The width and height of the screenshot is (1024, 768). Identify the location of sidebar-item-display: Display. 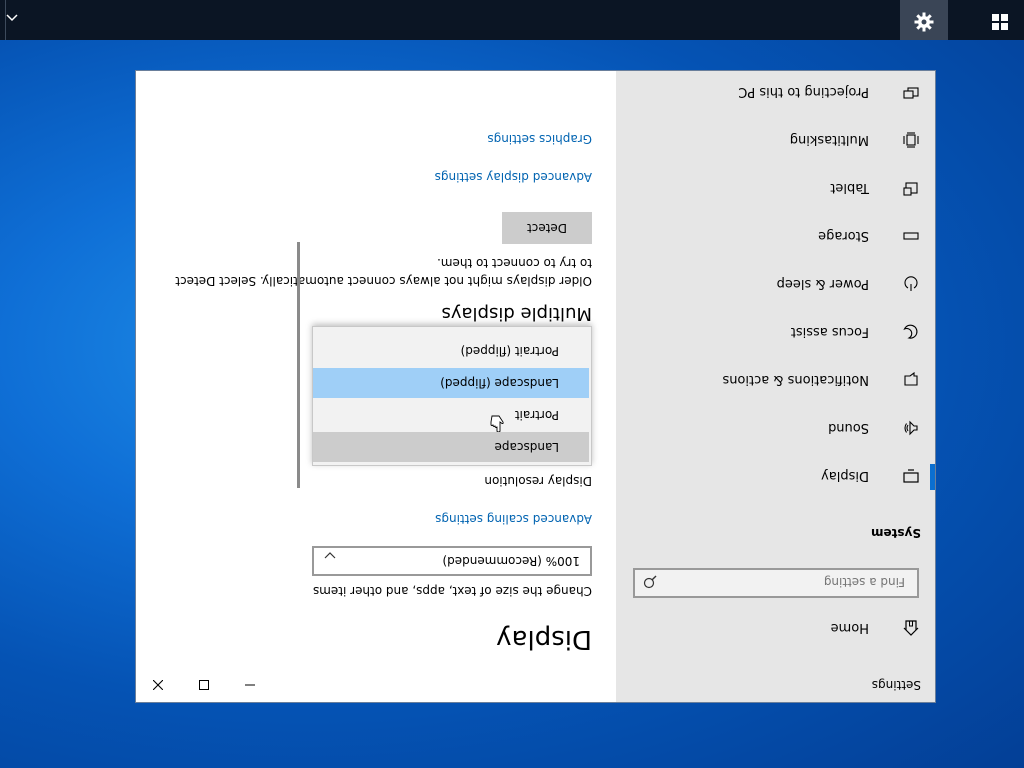
(775, 476).